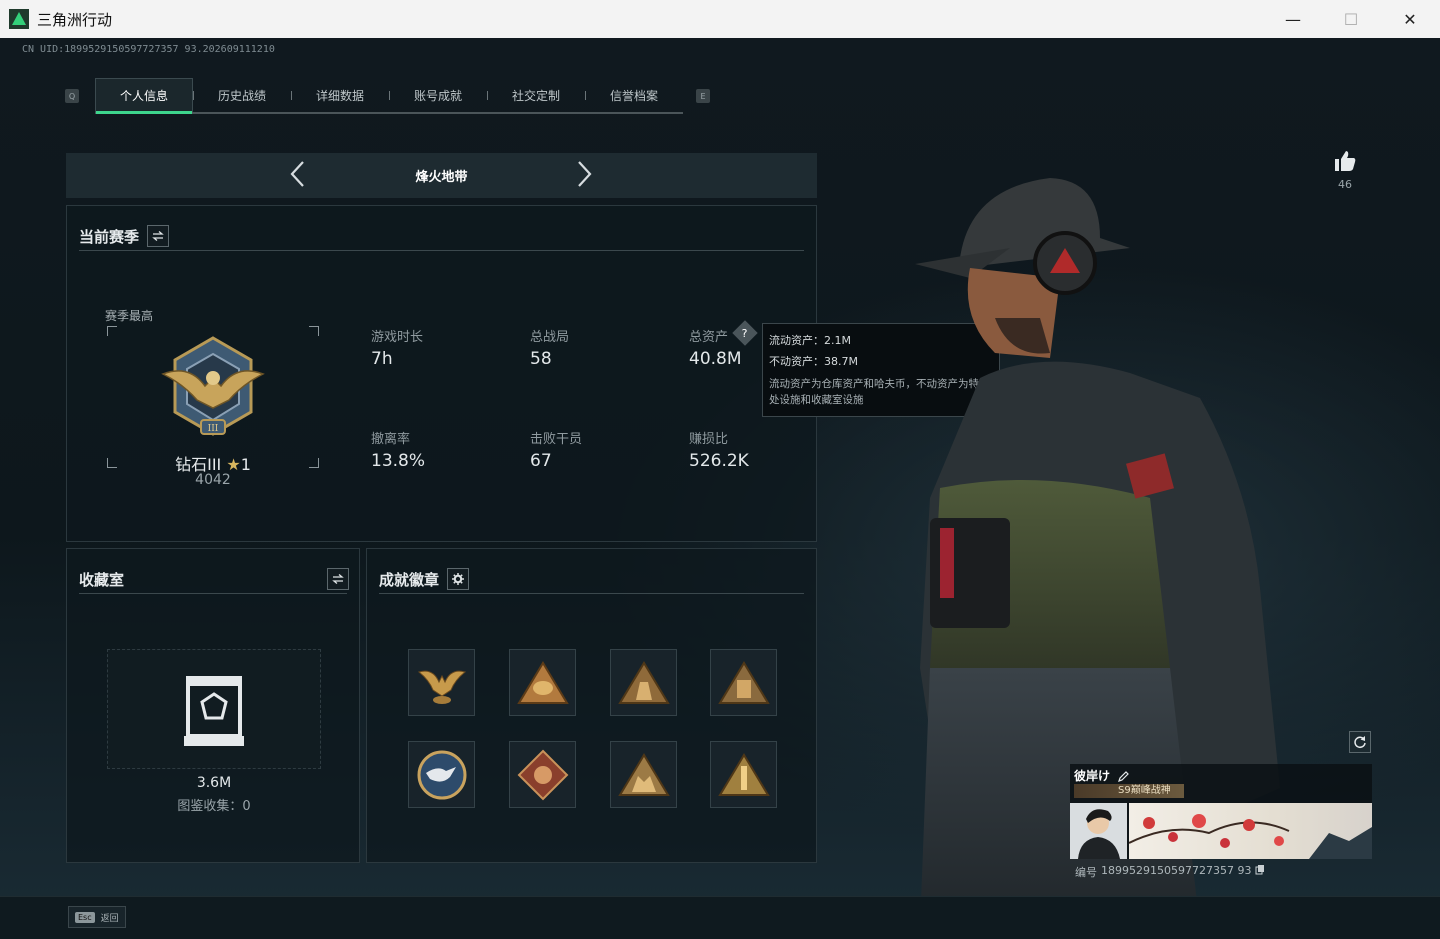 This screenshot has width=1440, height=939. I want to click on mode-title: 烽火地带, so click(441, 177).